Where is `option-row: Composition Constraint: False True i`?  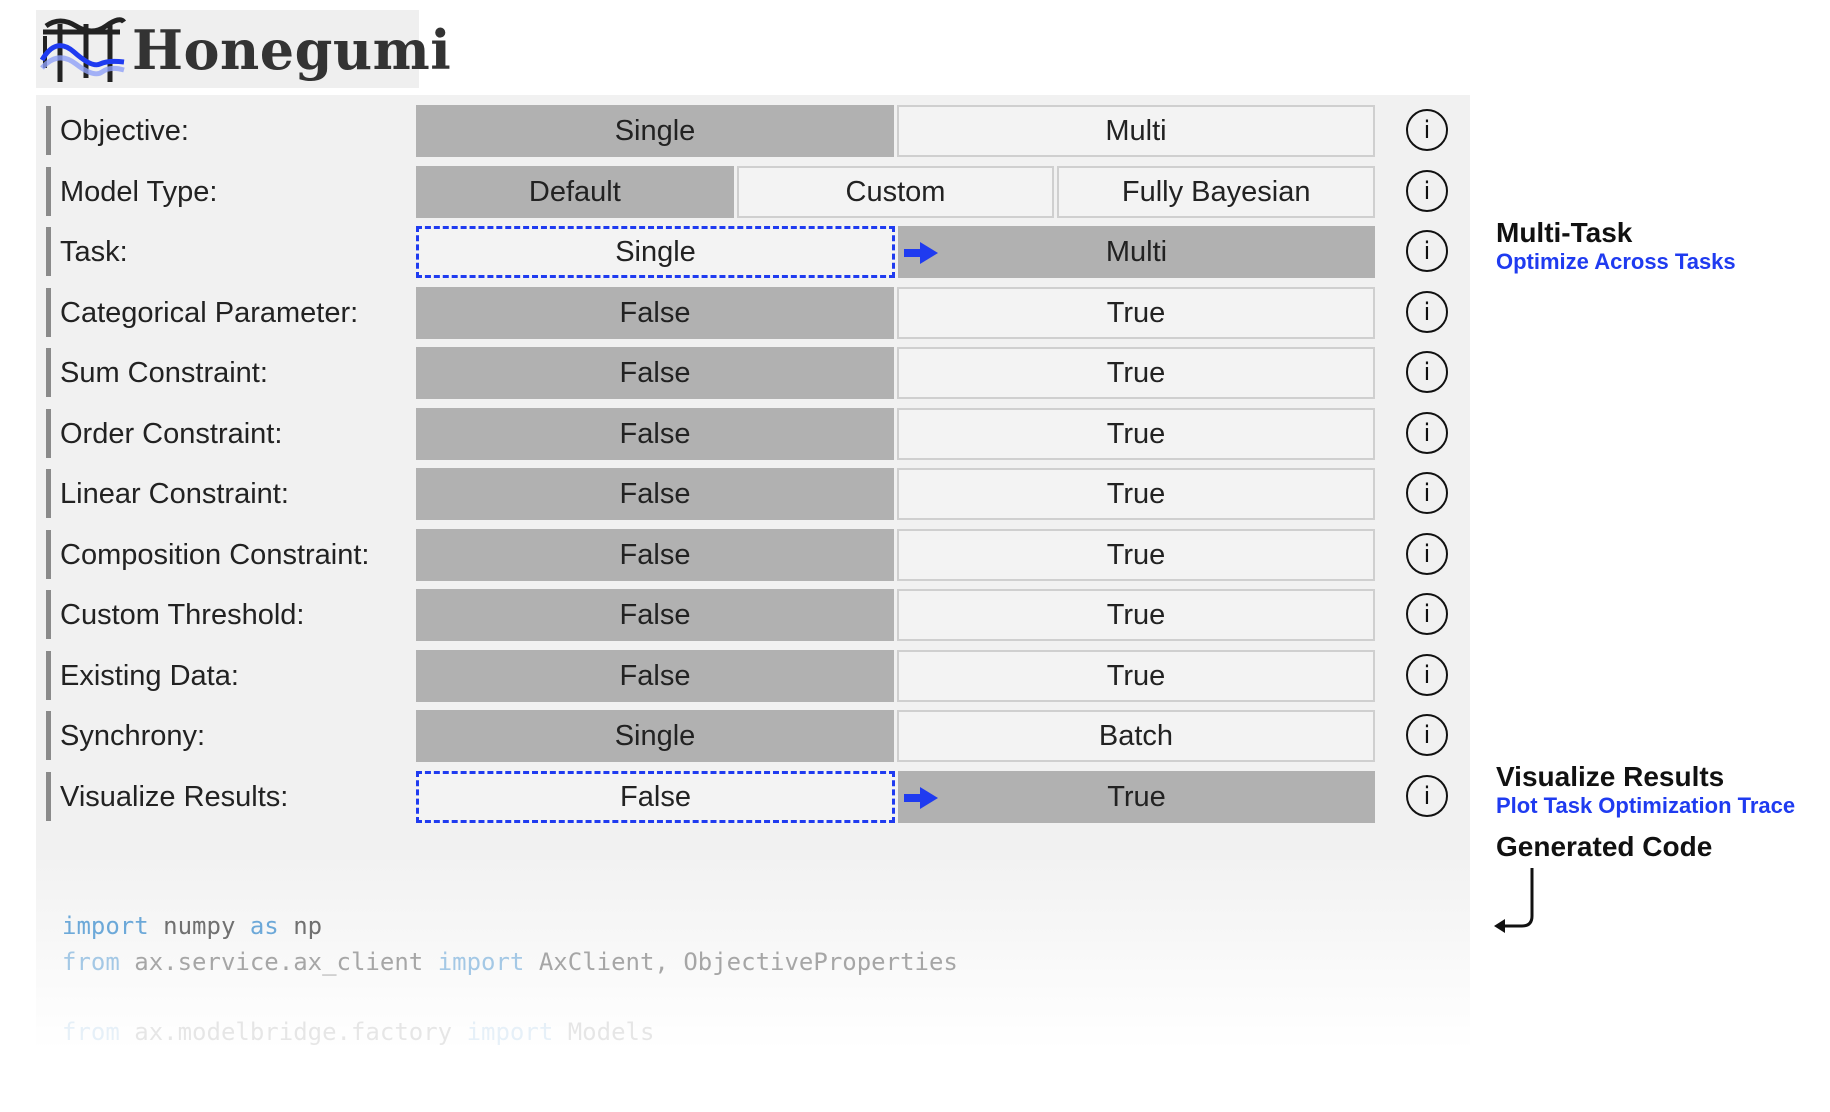
option-row: Composition Constraint: False True i is located at coordinates (756, 554).